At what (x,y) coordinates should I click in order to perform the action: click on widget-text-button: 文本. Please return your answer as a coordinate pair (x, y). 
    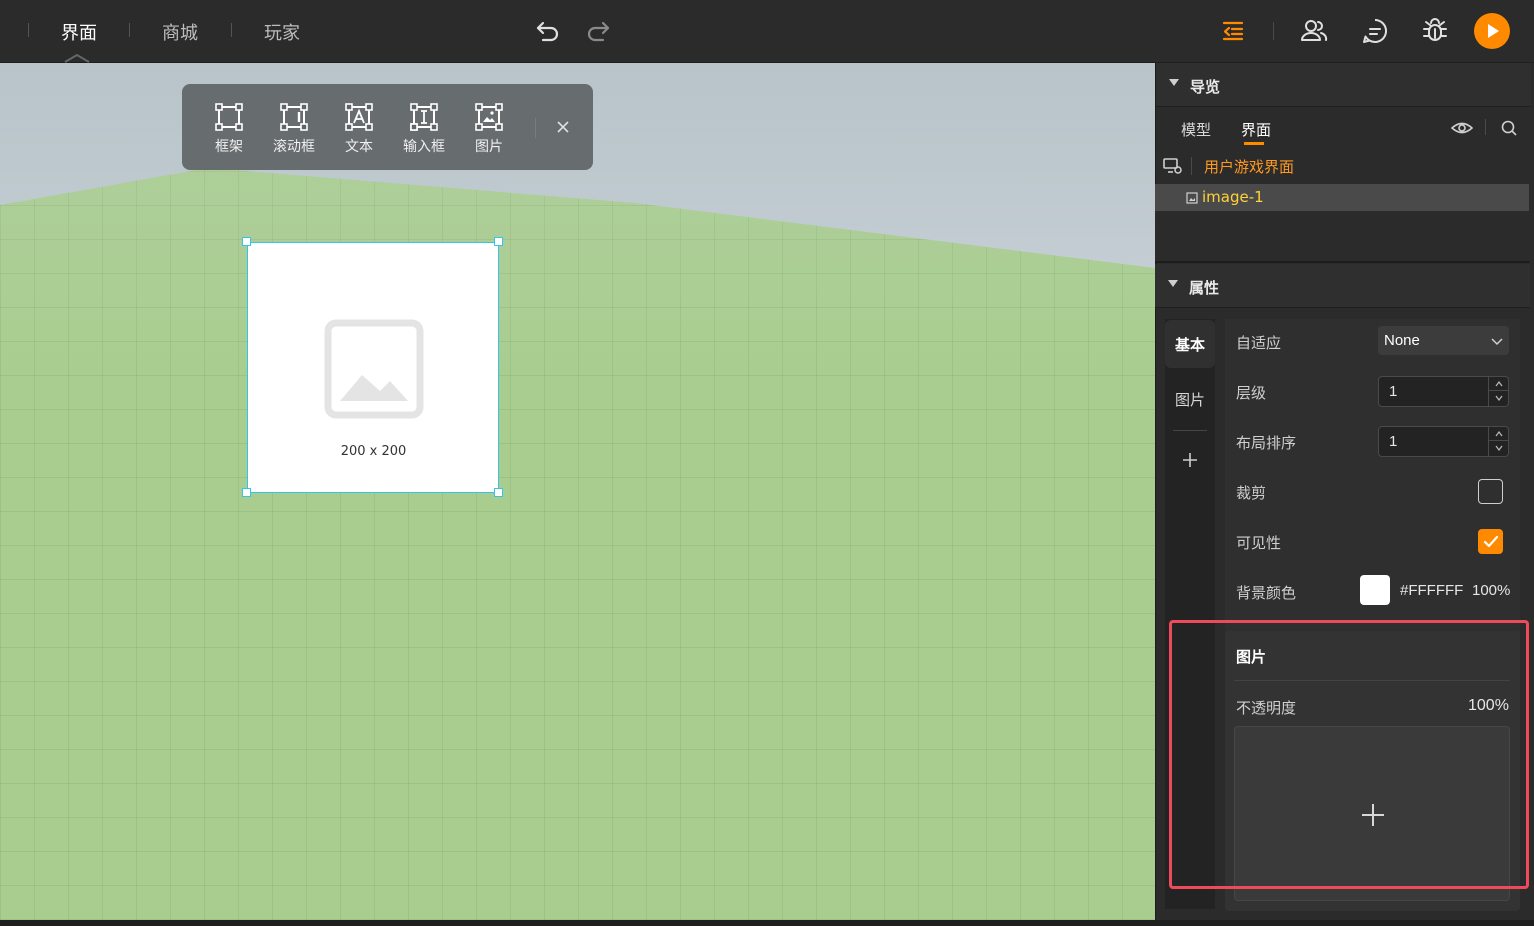
    Looking at the image, I should click on (359, 129).